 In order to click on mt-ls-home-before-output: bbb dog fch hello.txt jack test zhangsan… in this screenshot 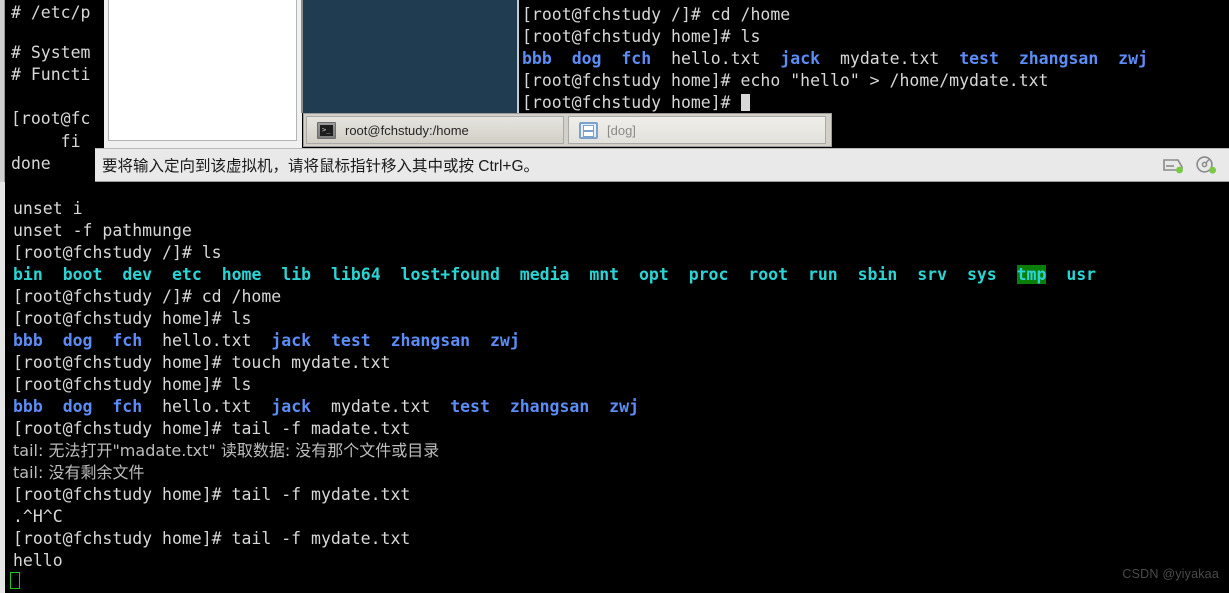, I will do `click(266, 341)`.